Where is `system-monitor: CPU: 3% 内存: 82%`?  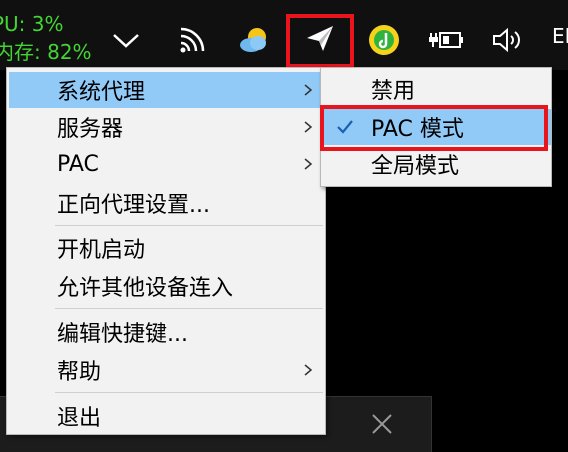 system-monitor: CPU: 3% 内存: 82% is located at coordinates (46, 38).